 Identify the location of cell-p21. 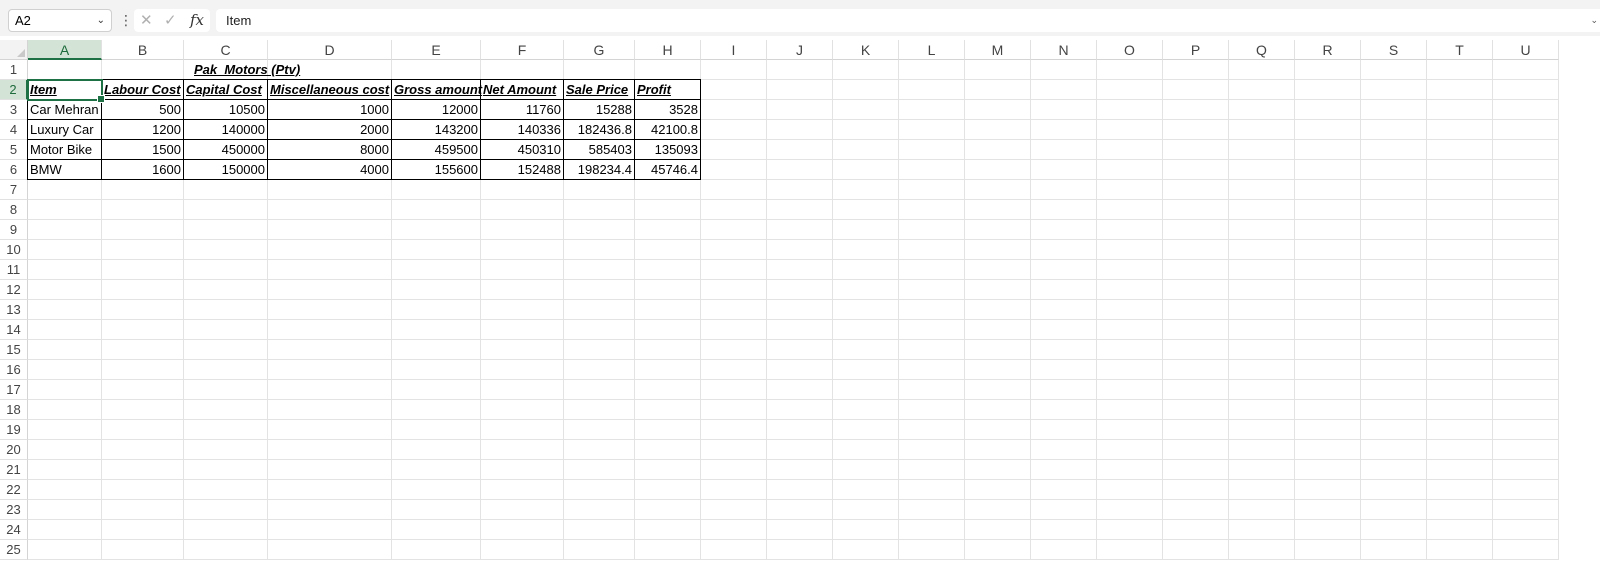
(1196, 470).